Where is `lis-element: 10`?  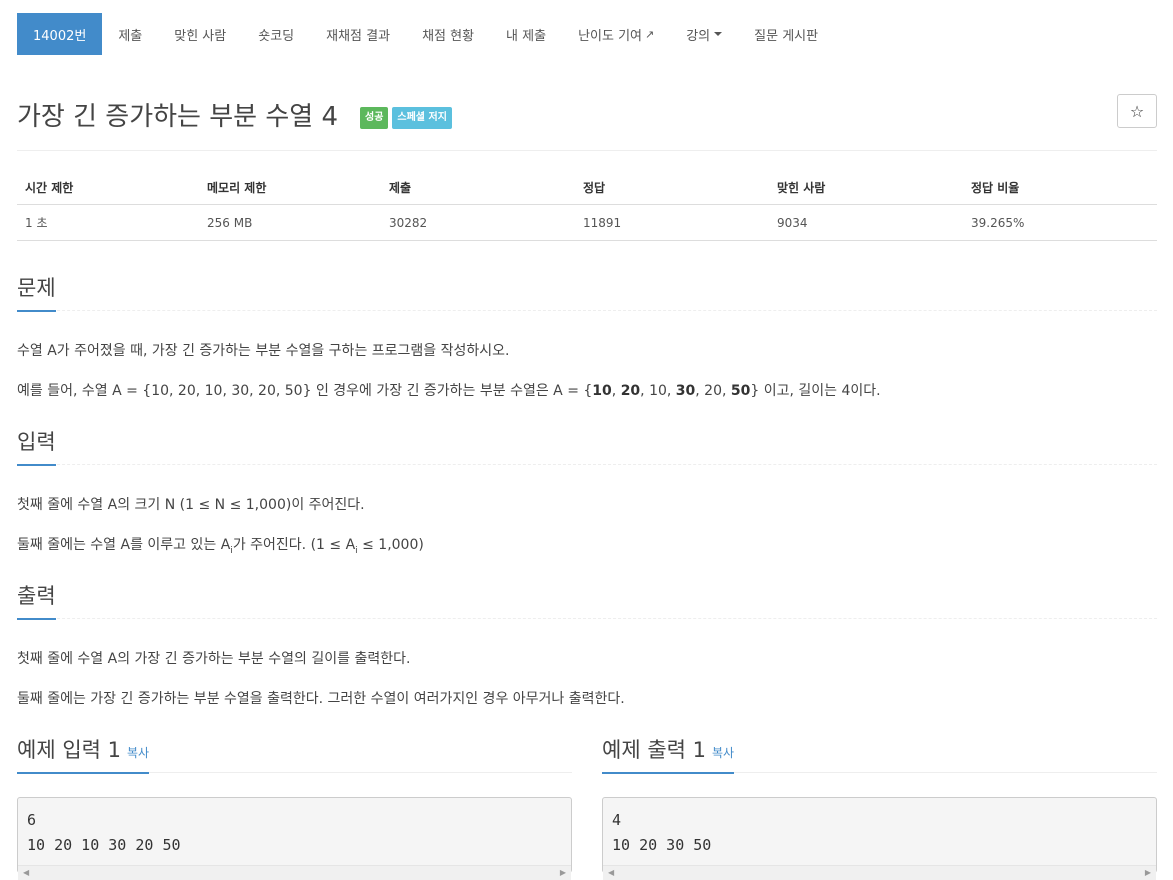 lis-element: 10 is located at coordinates (602, 391).